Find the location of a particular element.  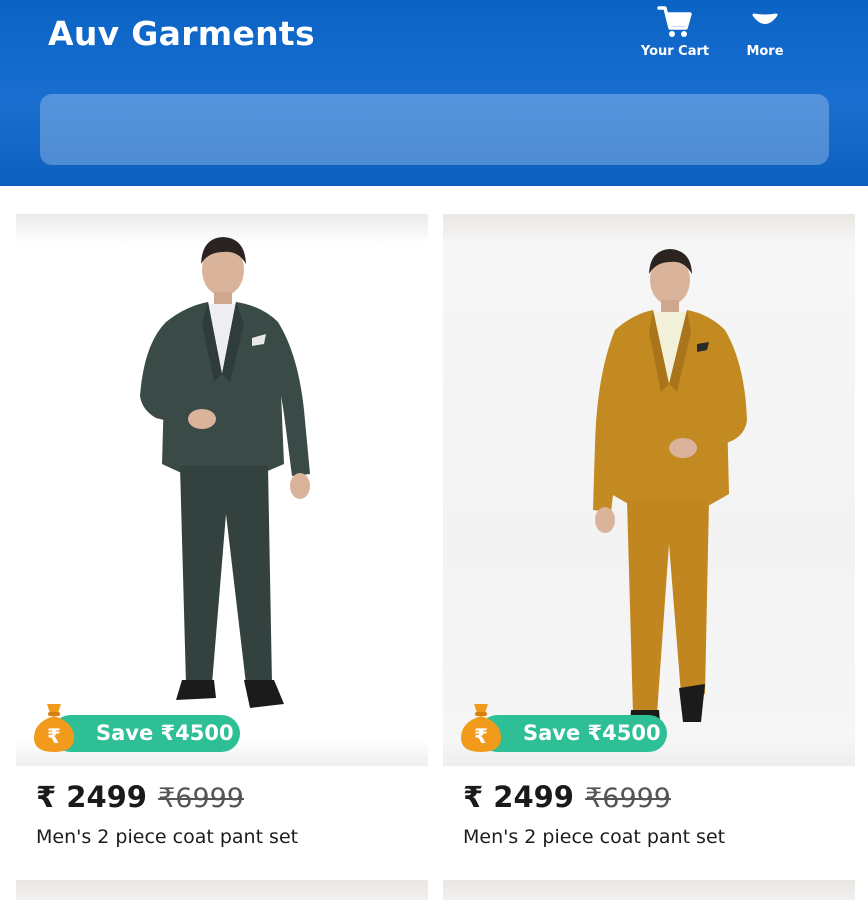

chevron-down-icon is located at coordinates (765, 18).